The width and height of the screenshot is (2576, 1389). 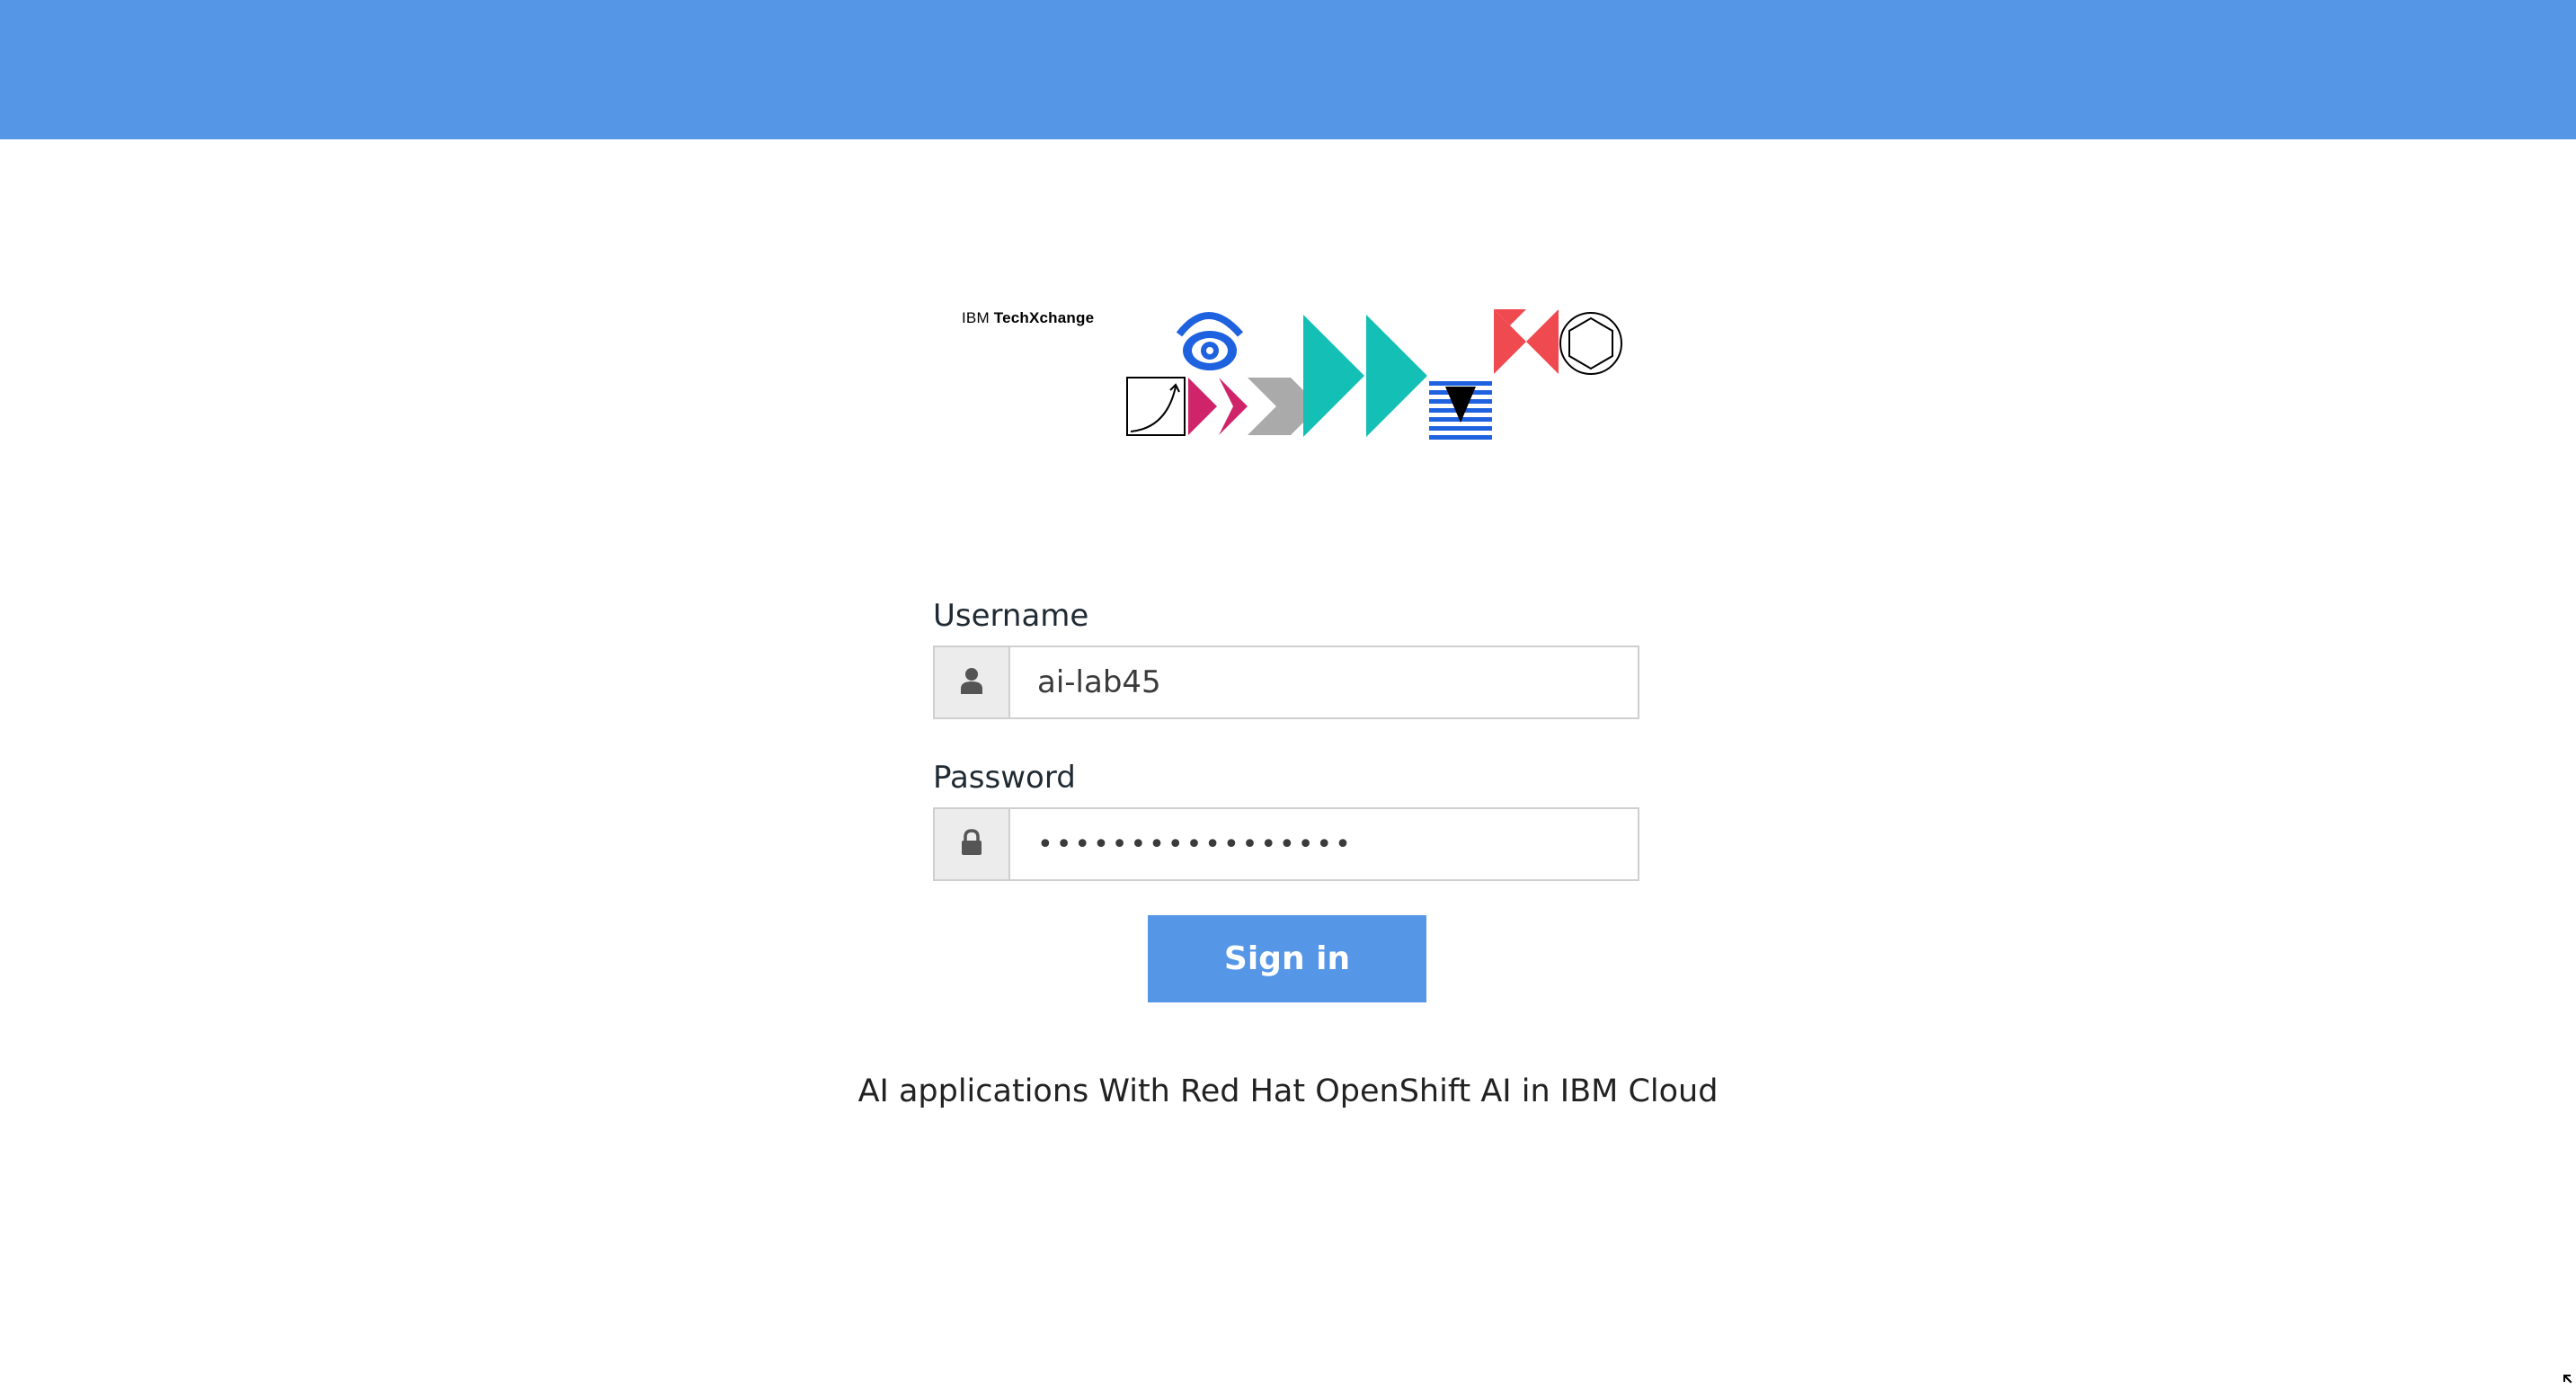 I want to click on sign-in-button: Sign in, so click(x=1287, y=958).